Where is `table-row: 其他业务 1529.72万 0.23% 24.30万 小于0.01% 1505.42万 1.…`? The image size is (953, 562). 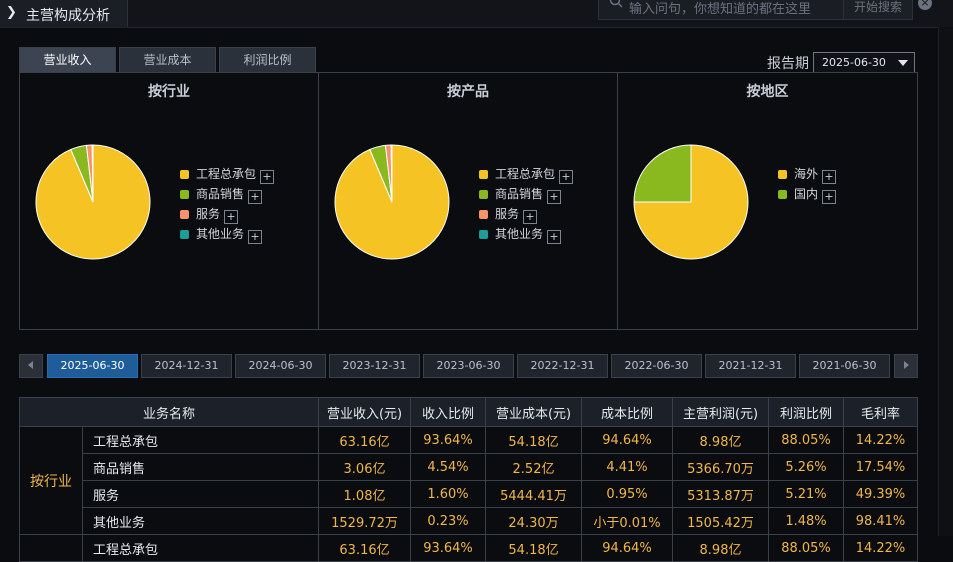
table-row: 其他业务 1529.72万 0.23% 24.30万 小于0.01% 1505.42万 1.… is located at coordinates (469, 521).